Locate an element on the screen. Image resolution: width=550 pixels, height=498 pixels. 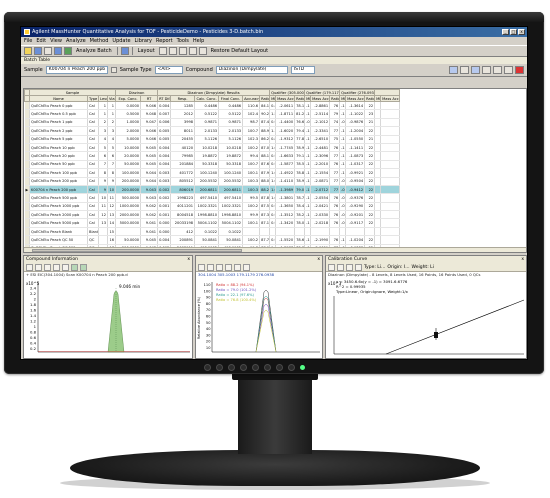
cell-level: 13 is located at coordinates (103, 223).